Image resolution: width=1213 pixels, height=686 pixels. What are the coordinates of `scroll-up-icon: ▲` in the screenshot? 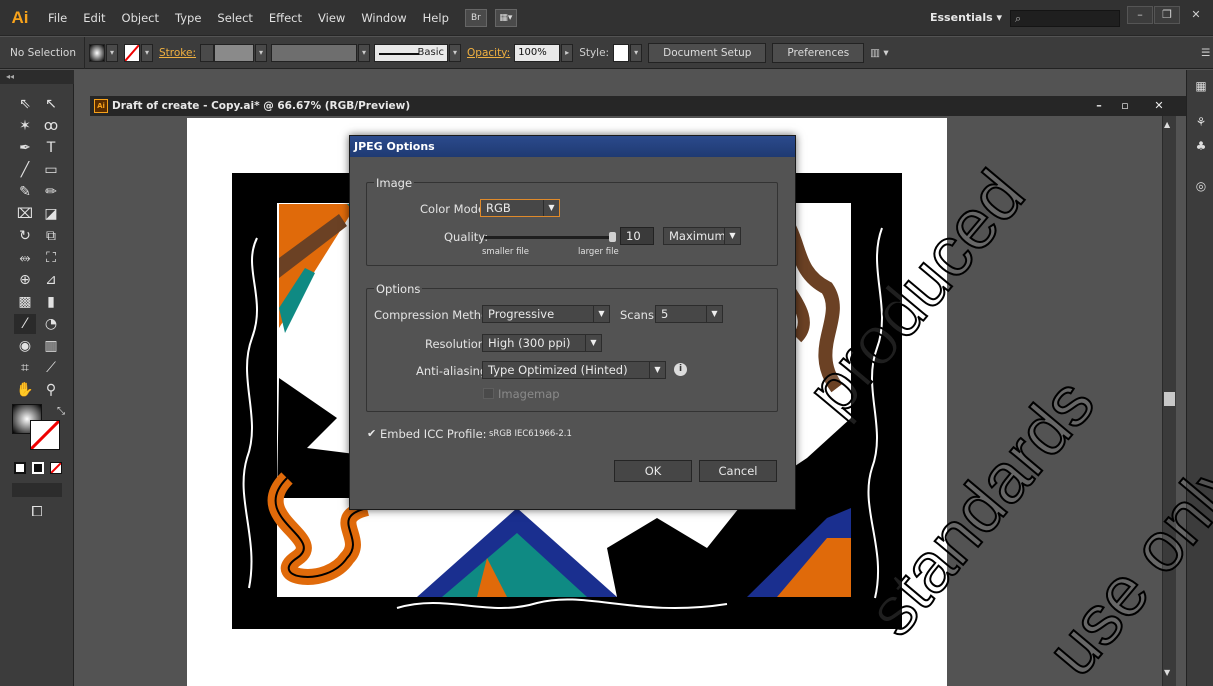 It's located at (1167, 124).